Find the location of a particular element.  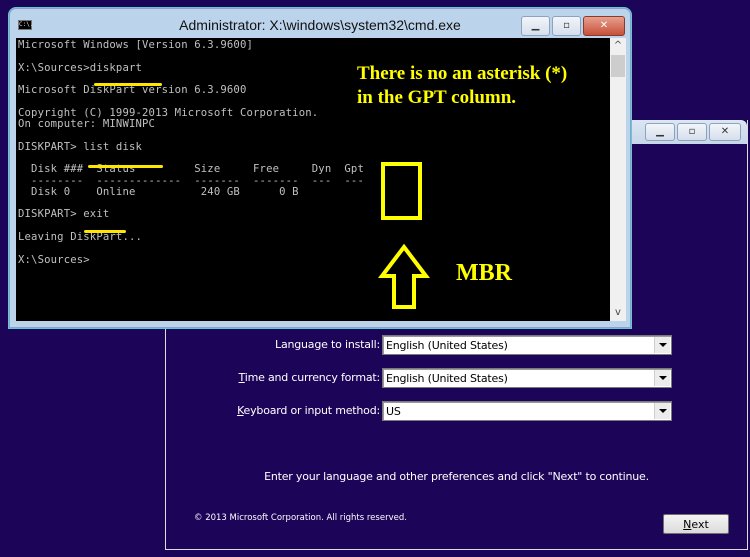

setup-close-button: ✕ is located at coordinates (725, 132).